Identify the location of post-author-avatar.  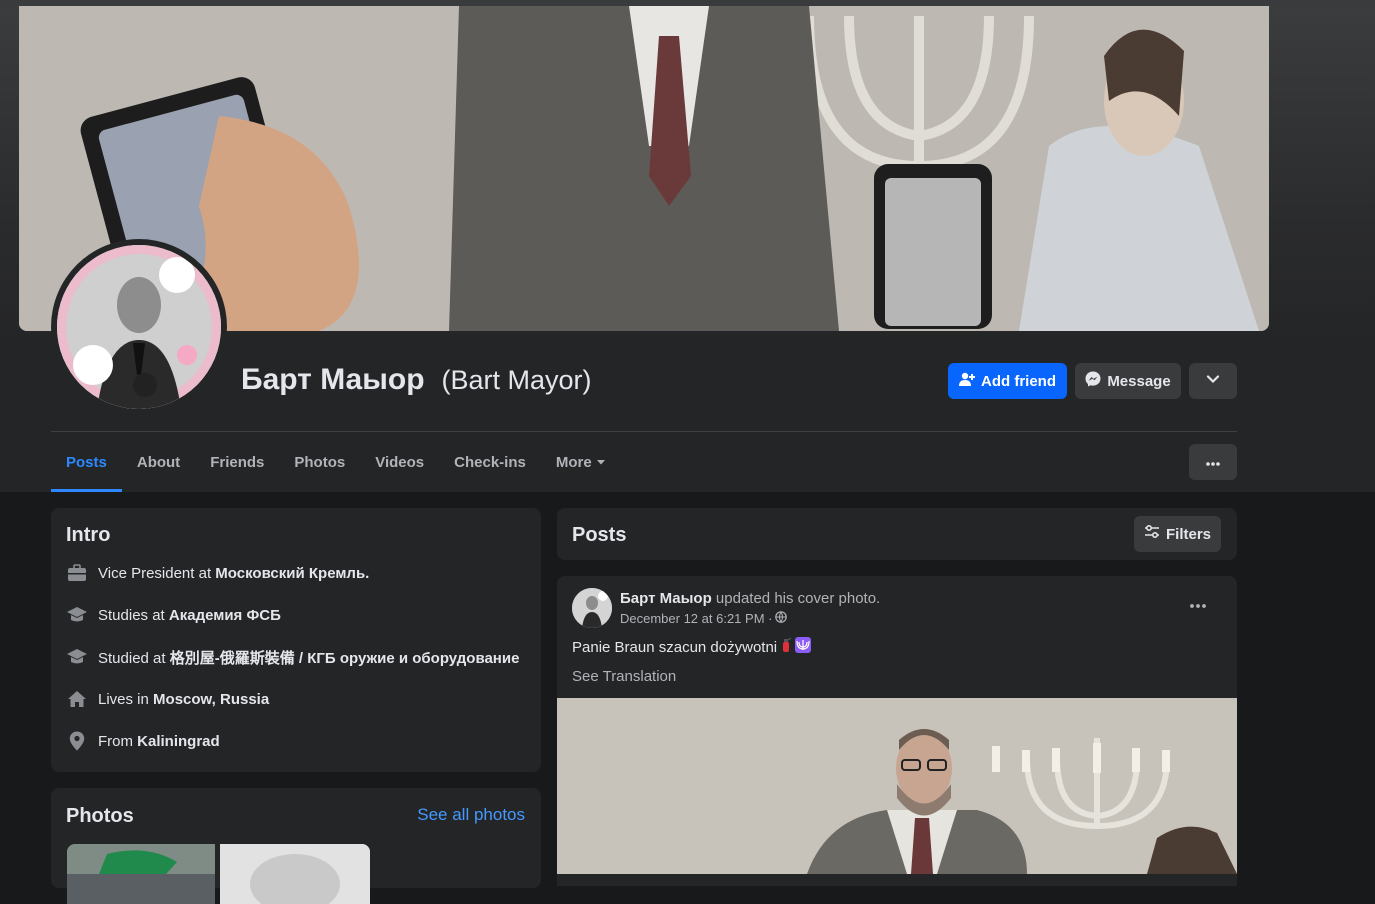
(592, 608).